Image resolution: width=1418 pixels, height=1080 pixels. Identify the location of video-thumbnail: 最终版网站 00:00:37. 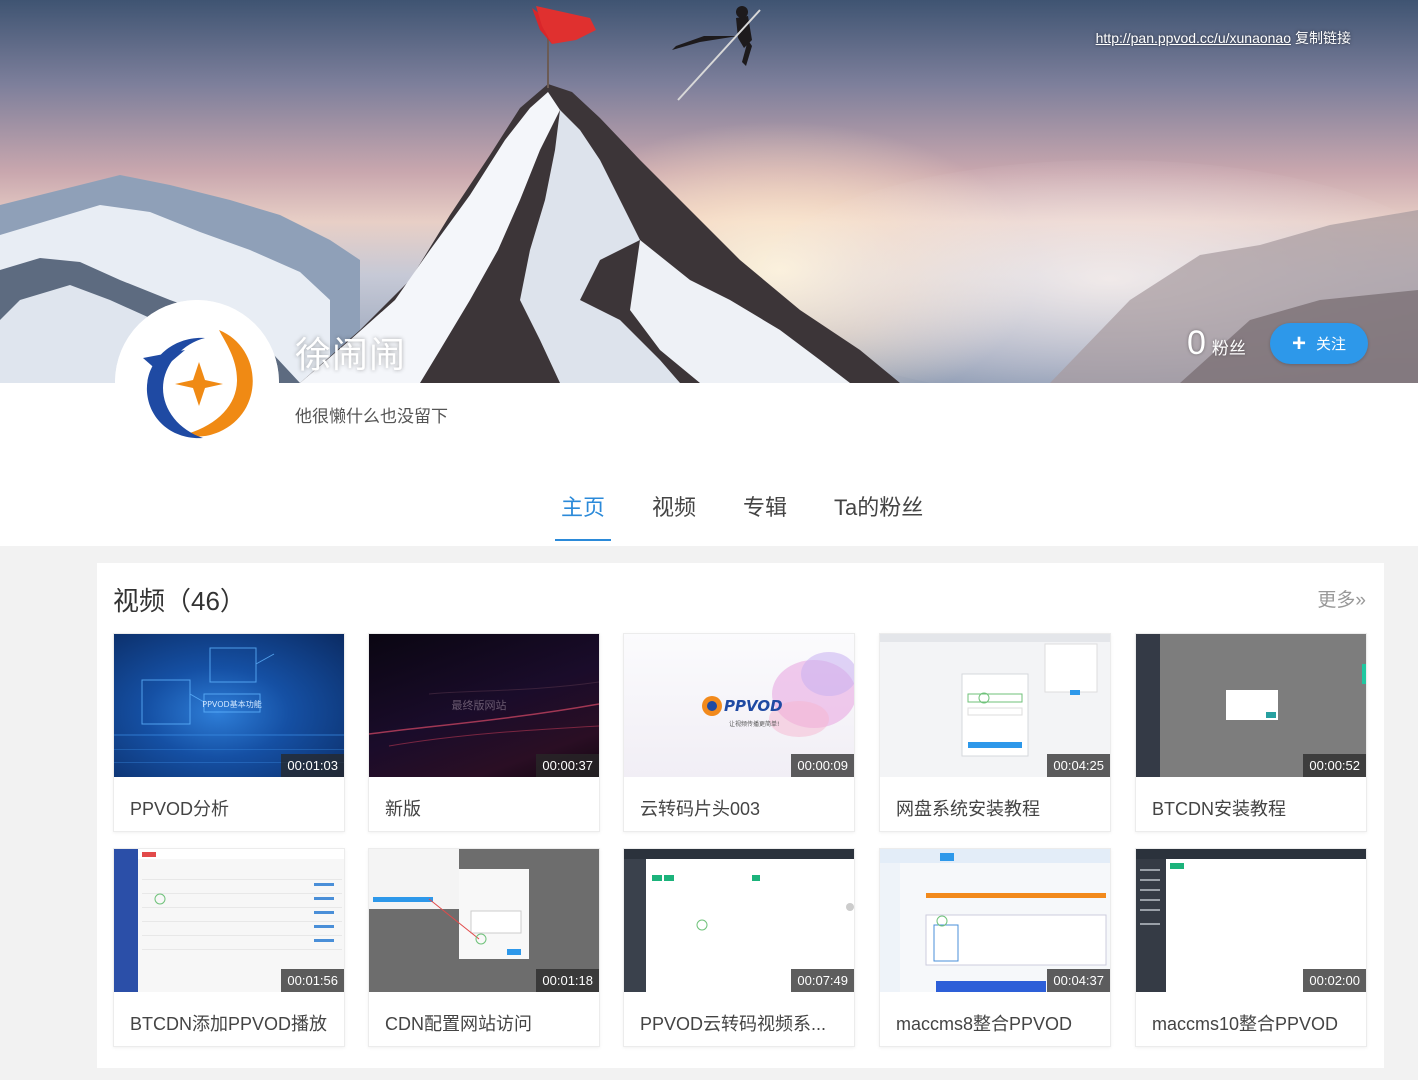
(484, 705).